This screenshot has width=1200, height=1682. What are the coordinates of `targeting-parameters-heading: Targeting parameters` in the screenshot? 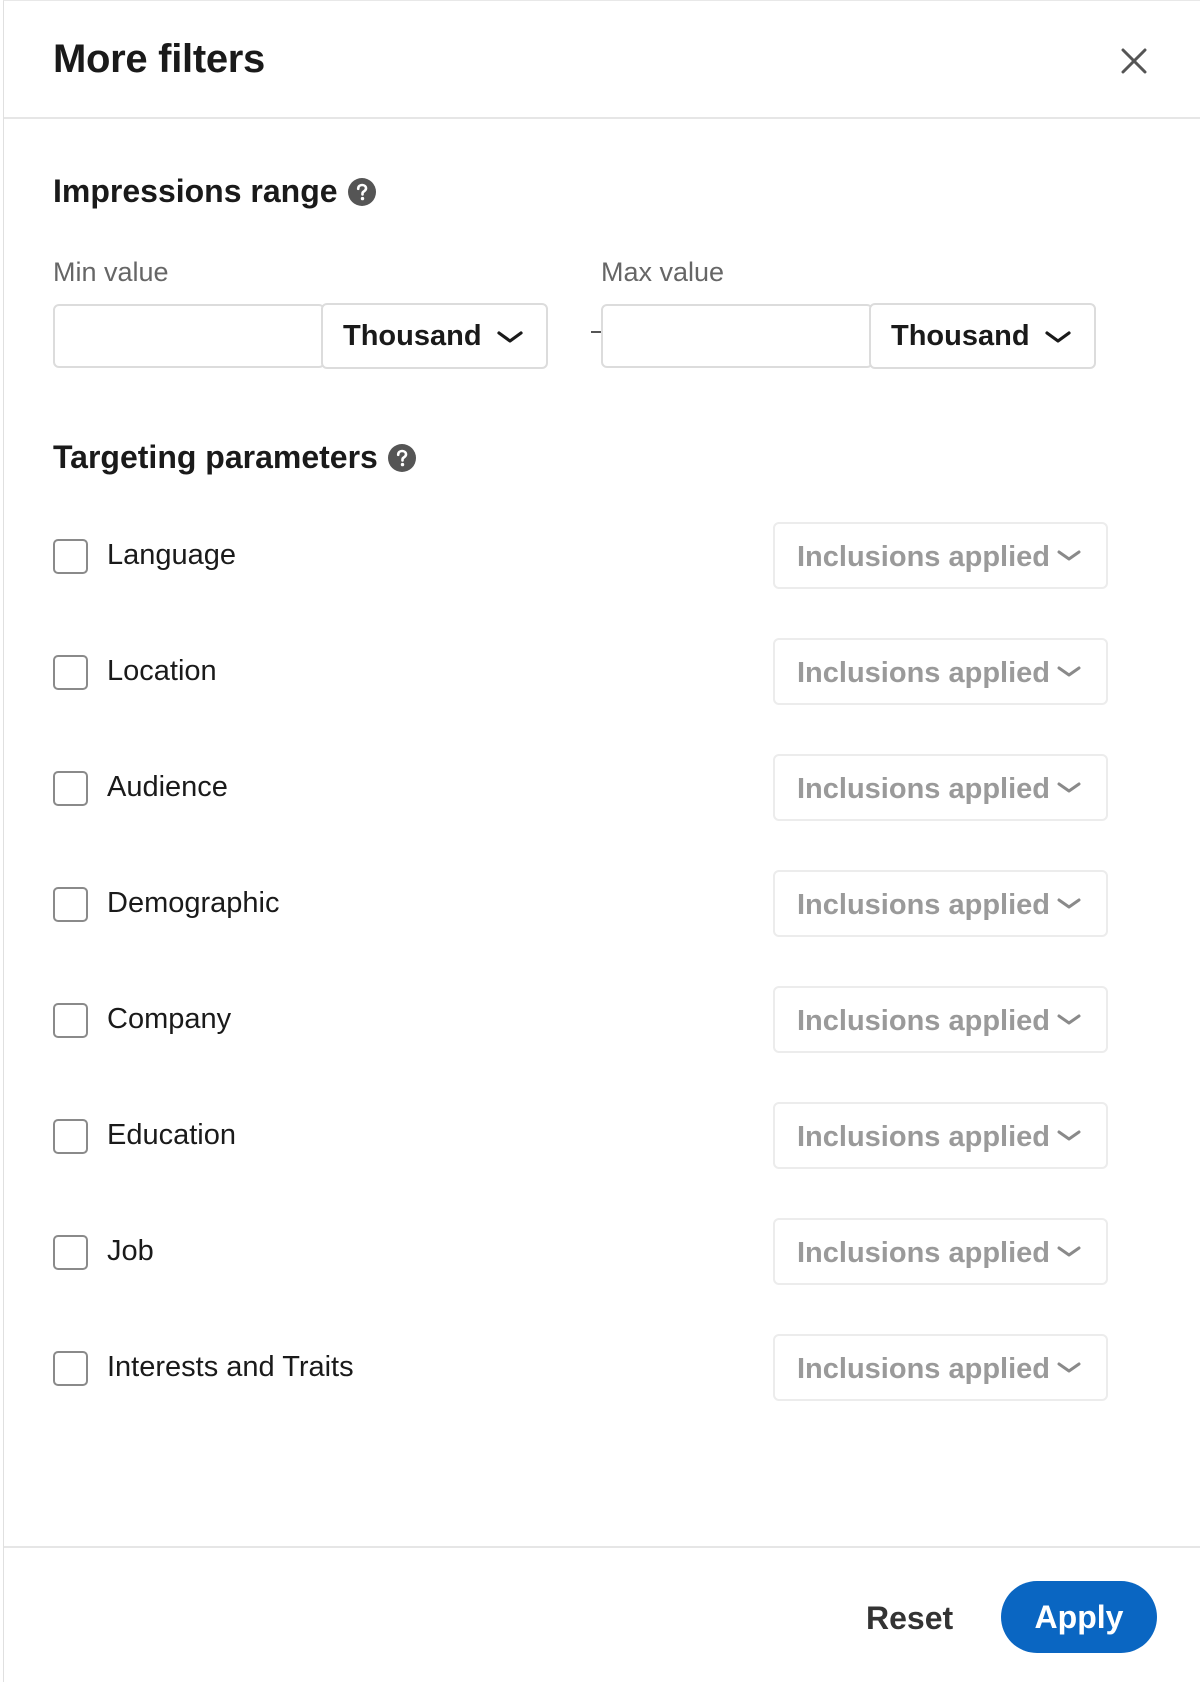 It's located at (234, 457).